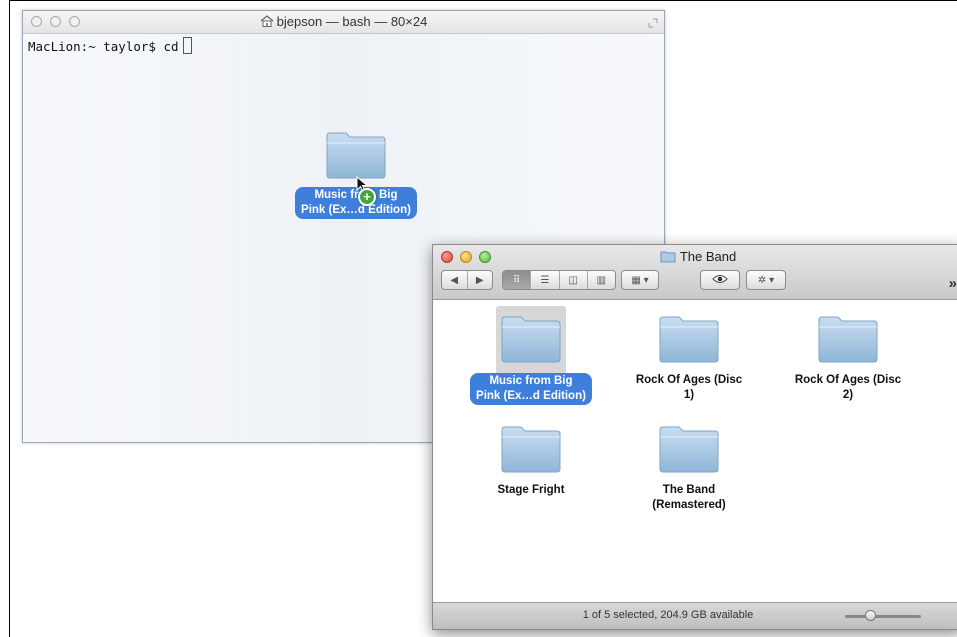  Describe the element at coordinates (517, 280) in the screenshot. I see `icon-view-icon: ⠿` at that location.